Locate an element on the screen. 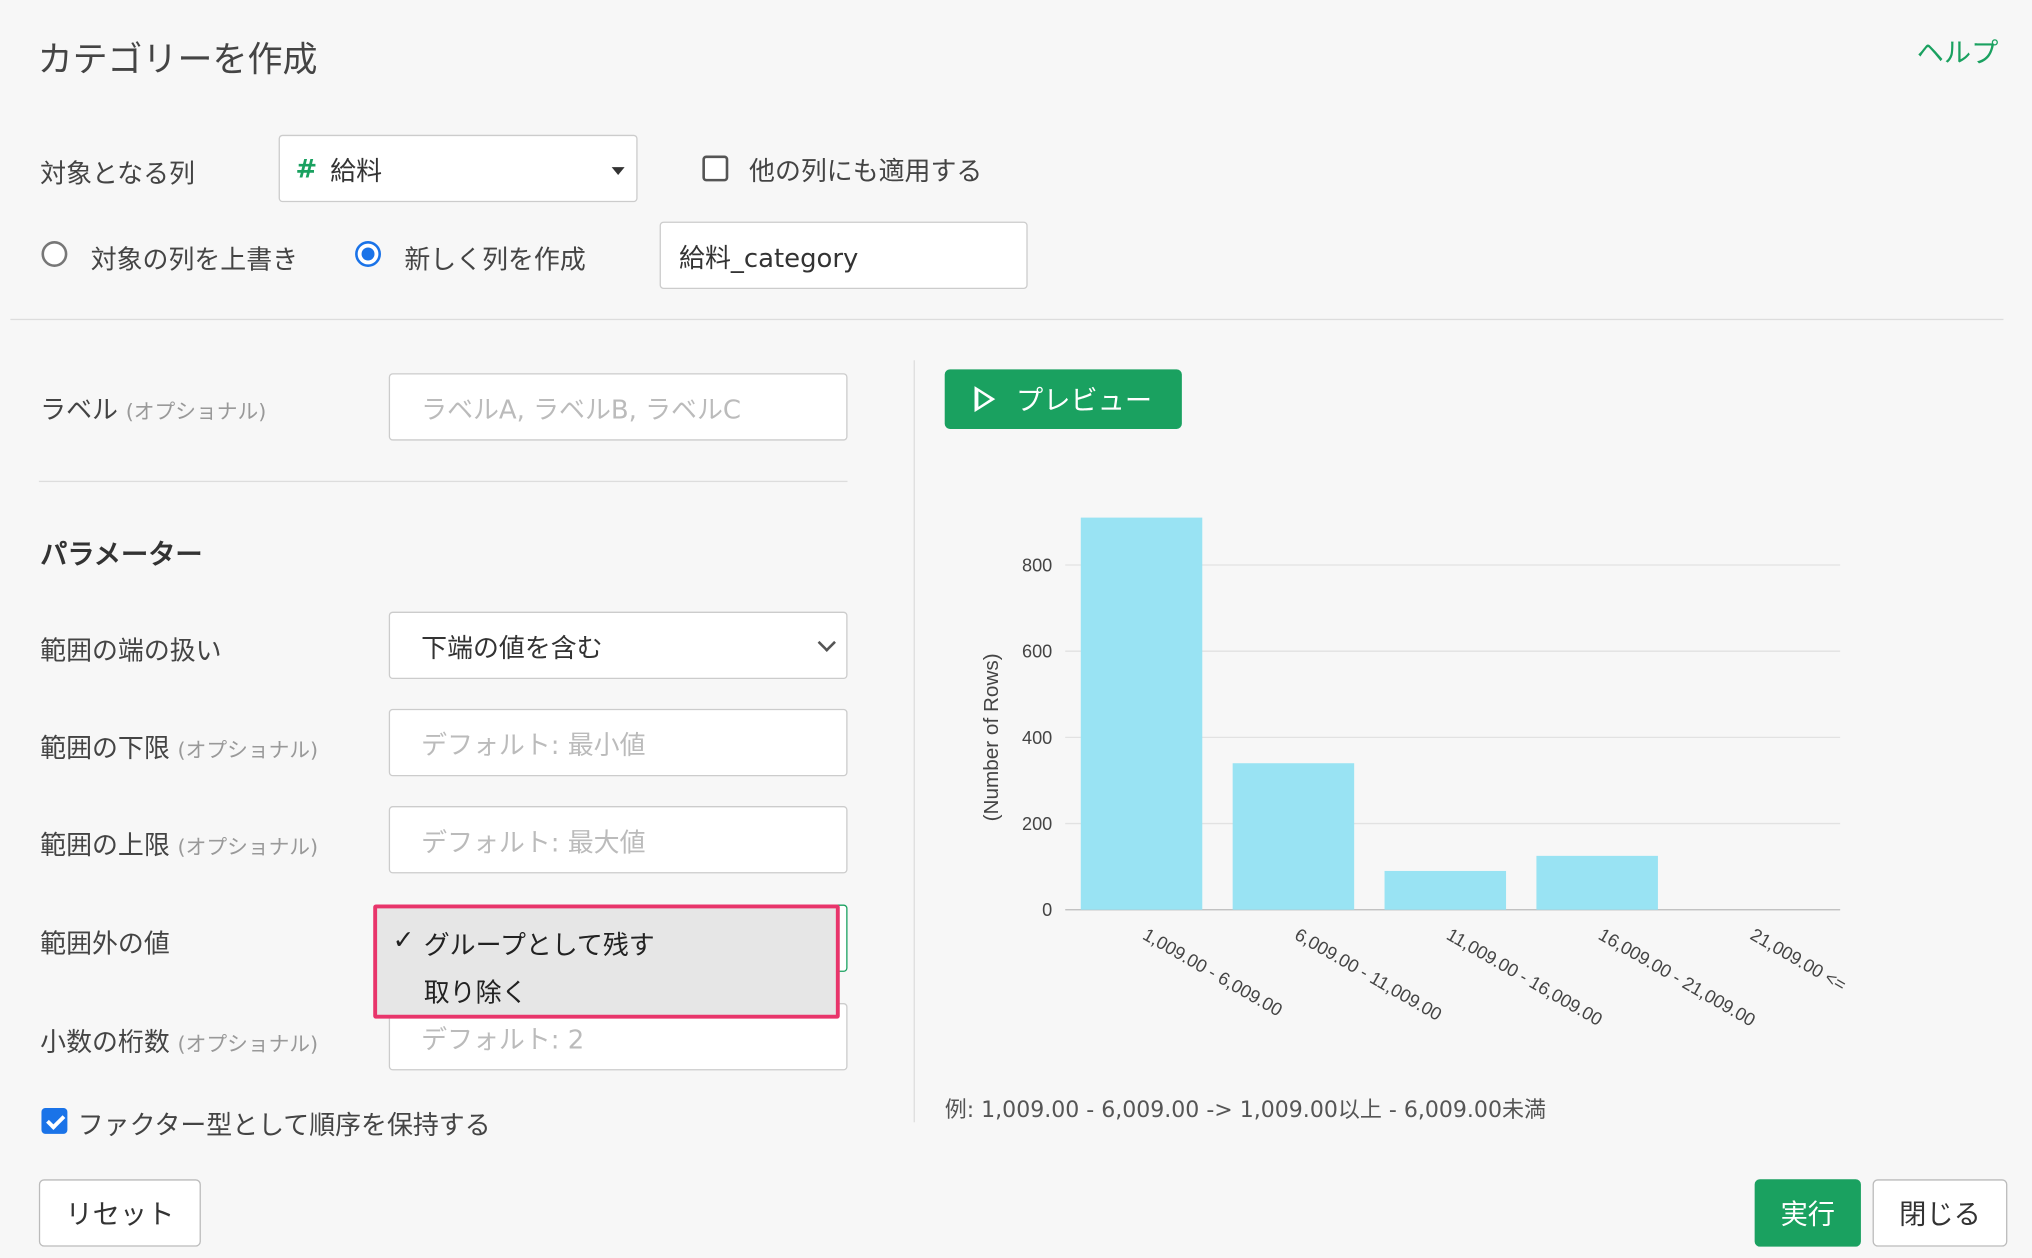  outside-label: 範囲外の値 is located at coordinates (105, 943).